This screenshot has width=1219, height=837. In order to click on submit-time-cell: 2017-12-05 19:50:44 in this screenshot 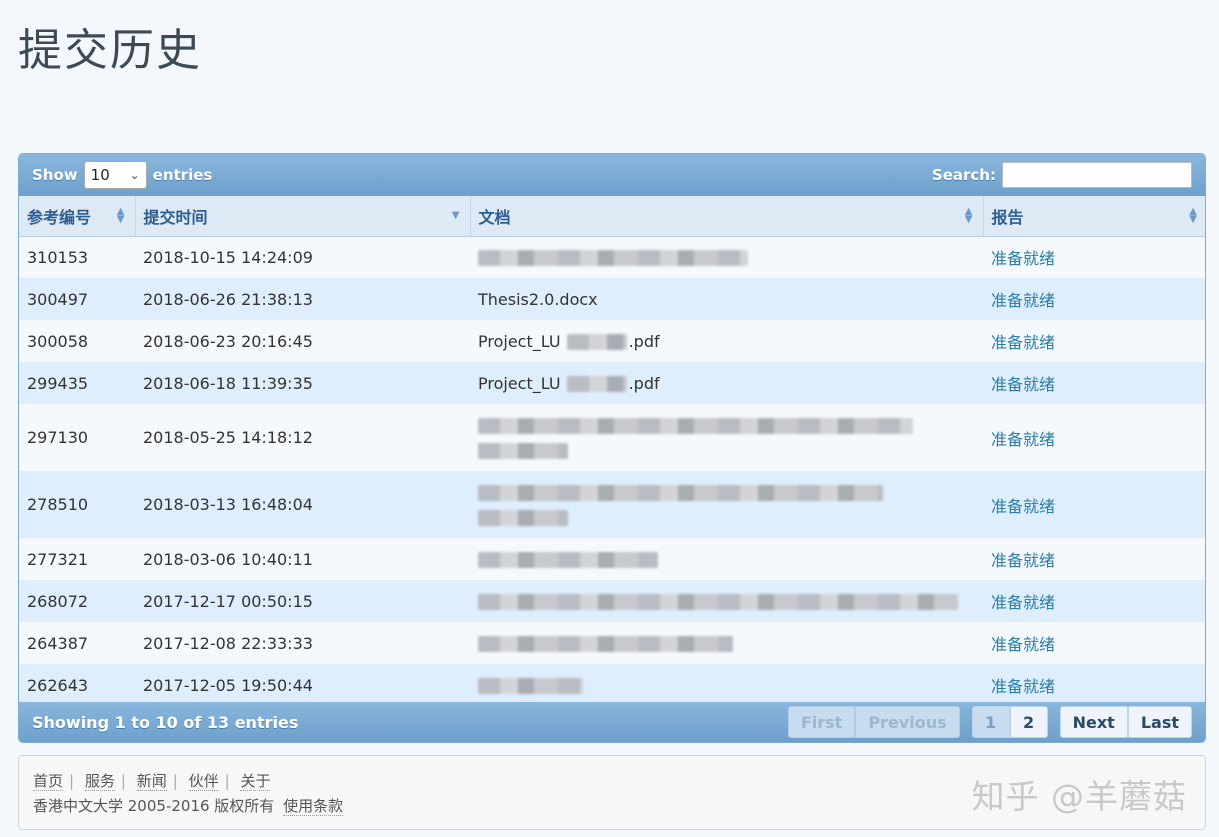, I will do `click(302, 685)`.